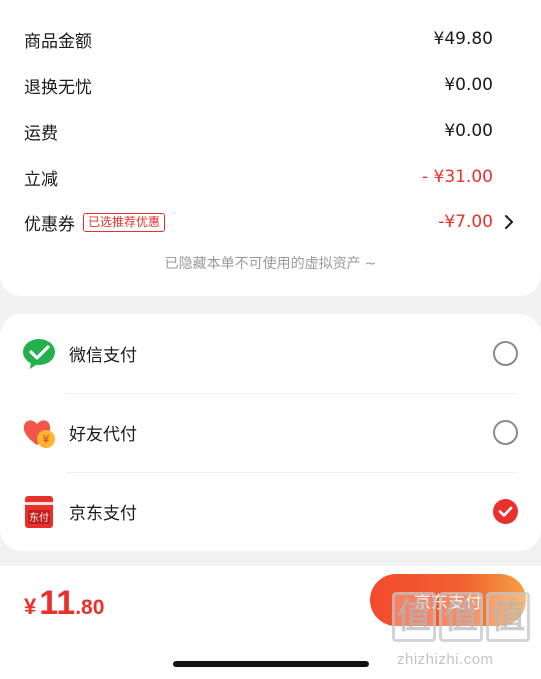 The height and width of the screenshot is (679, 541). Describe the element at coordinates (58, 41) in the screenshot. I see `summary-label: 商品金额` at that location.